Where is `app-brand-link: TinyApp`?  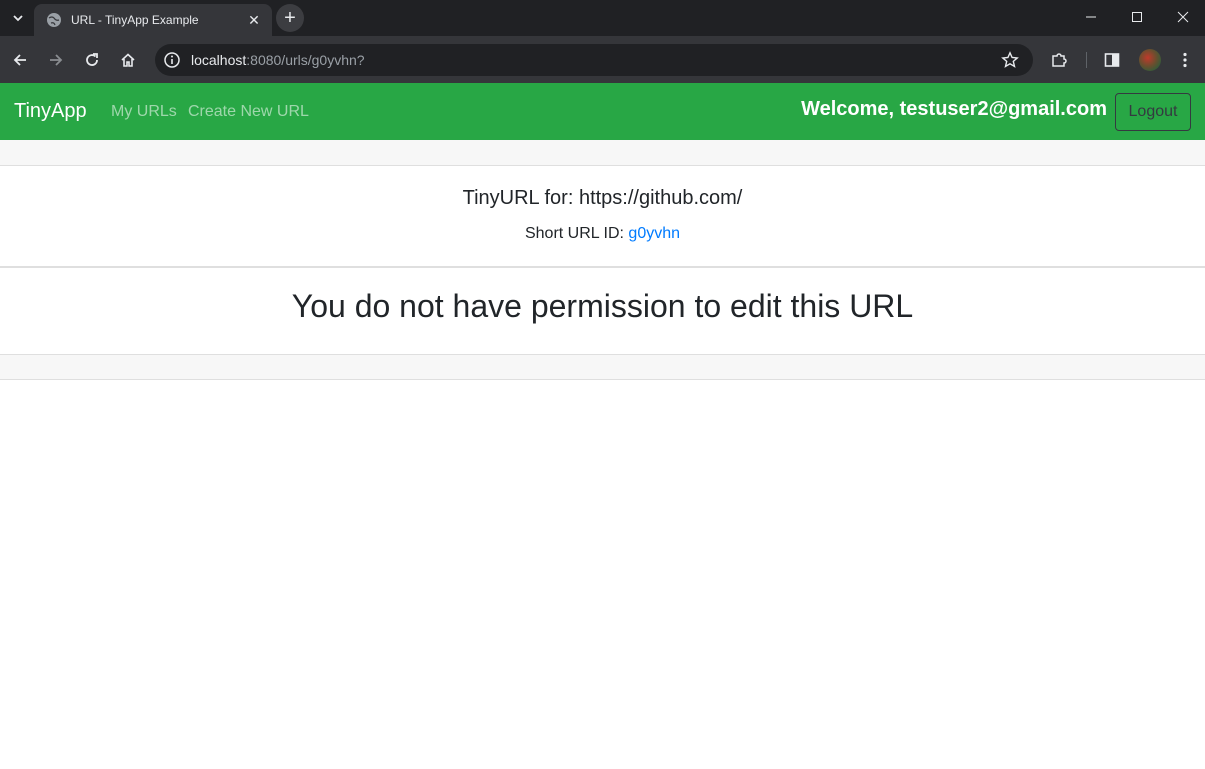
app-brand-link: TinyApp is located at coordinates (50, 111).